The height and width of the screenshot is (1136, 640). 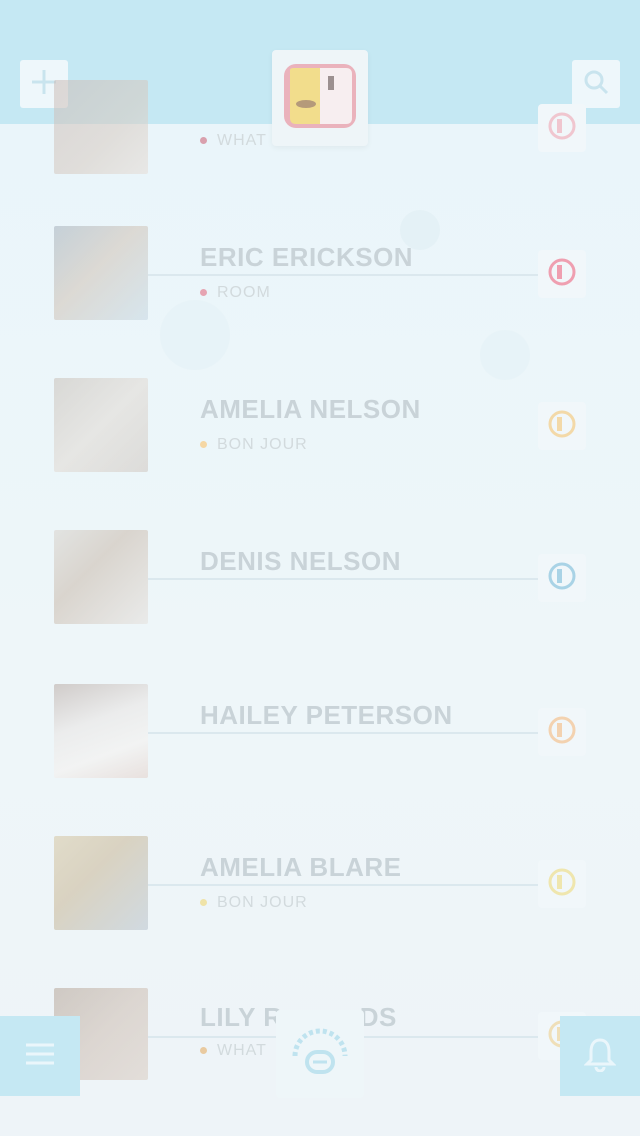 What do you see at coordinates (320, 744) in the screenshot?
I see `contact-row: HAILEY PETERSON` at bounding box center [320, 744].